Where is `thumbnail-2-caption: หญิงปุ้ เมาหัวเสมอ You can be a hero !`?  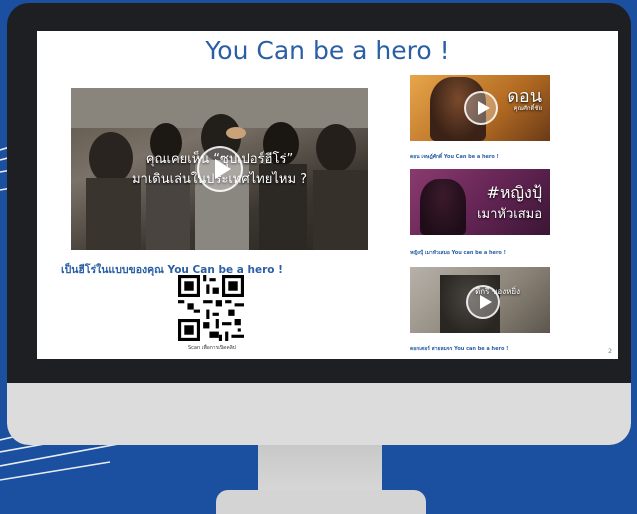 thumbnail-2-caption: หญิงปุ้ เมาหัวเสมอ You can be a hero ! is located at coordinates (458, 253).